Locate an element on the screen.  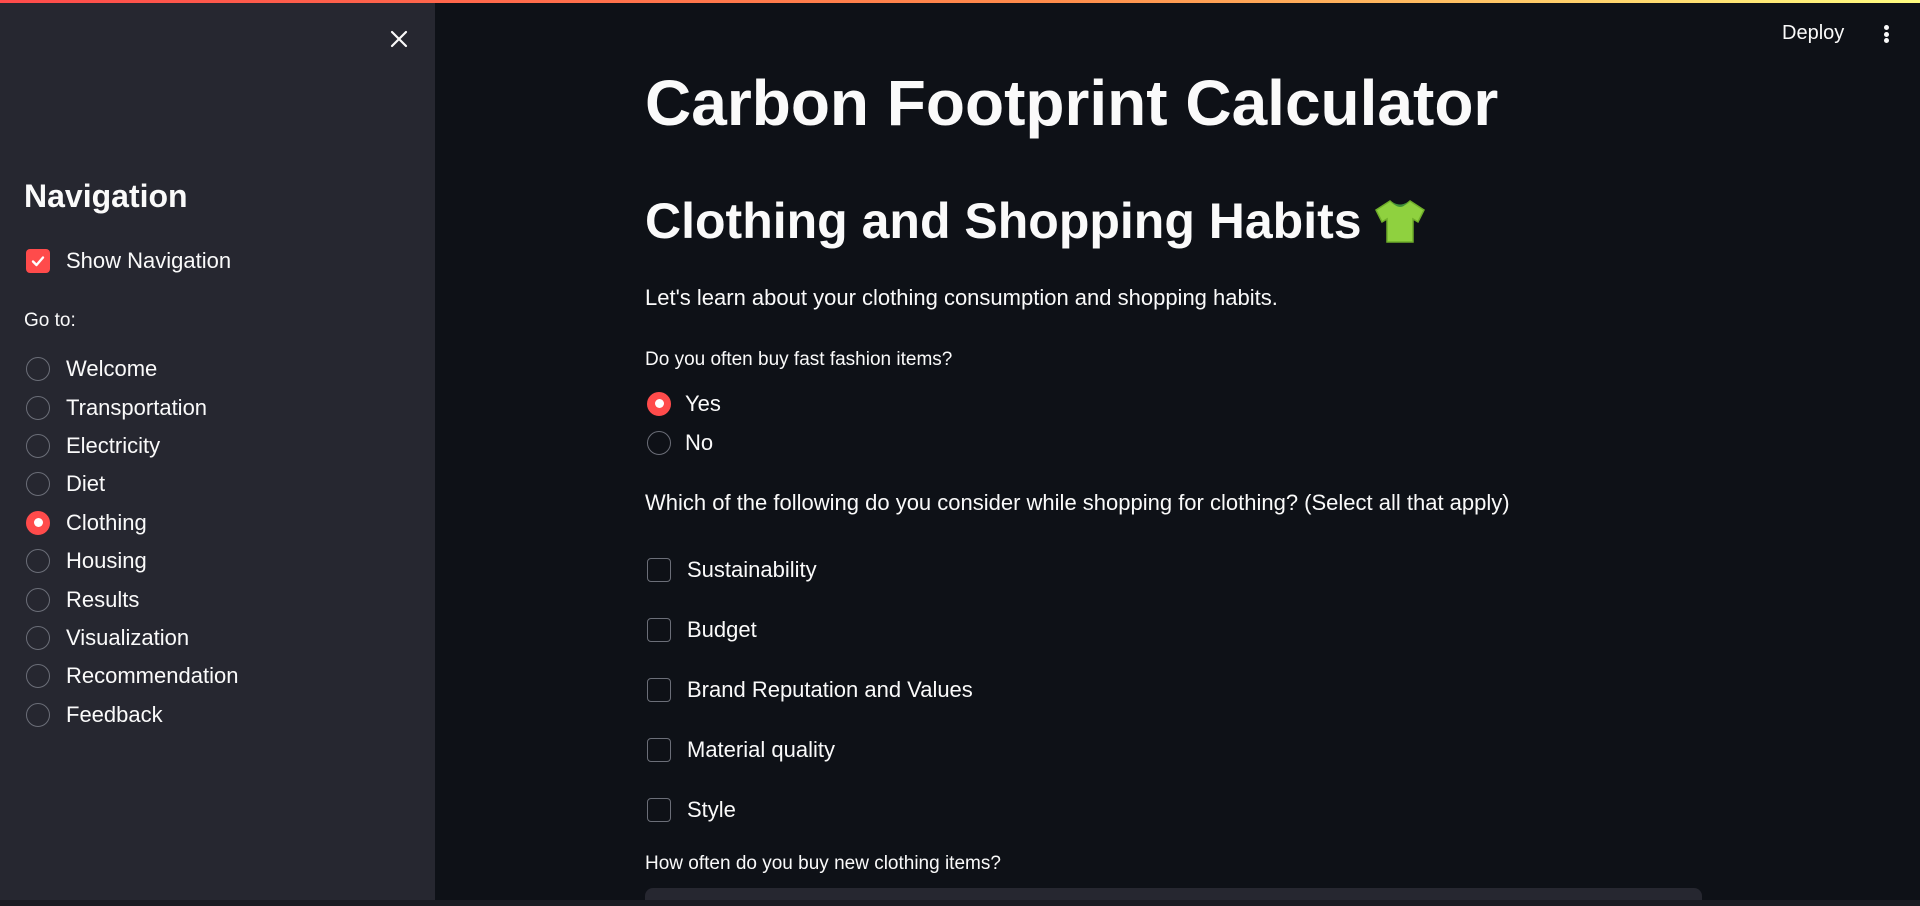
nav-item-label: Electricity is located at coordinates (113, 445).